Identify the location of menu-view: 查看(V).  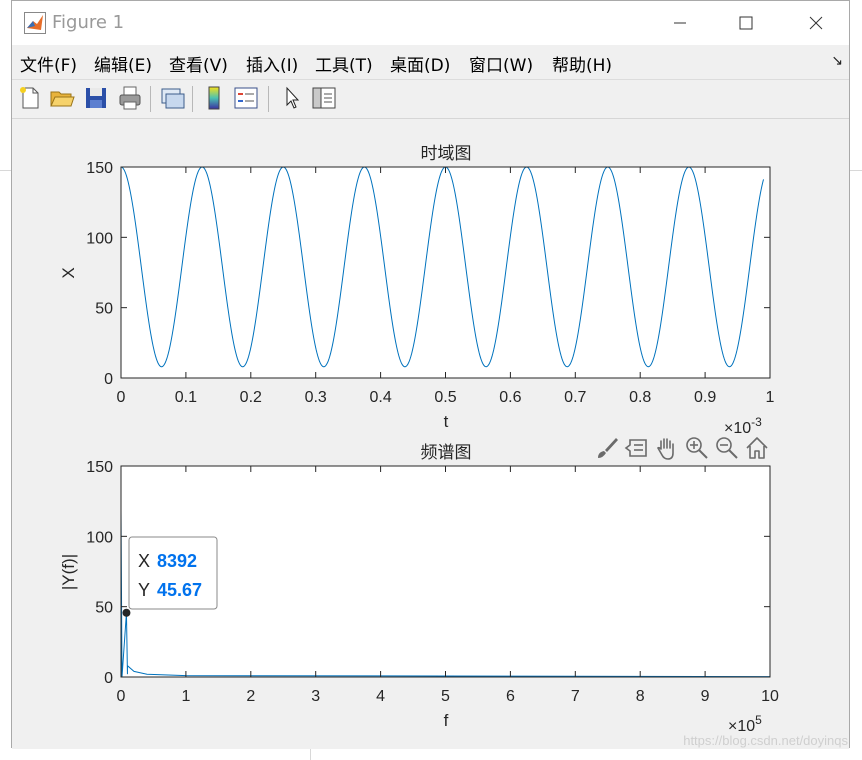
(198, 63).